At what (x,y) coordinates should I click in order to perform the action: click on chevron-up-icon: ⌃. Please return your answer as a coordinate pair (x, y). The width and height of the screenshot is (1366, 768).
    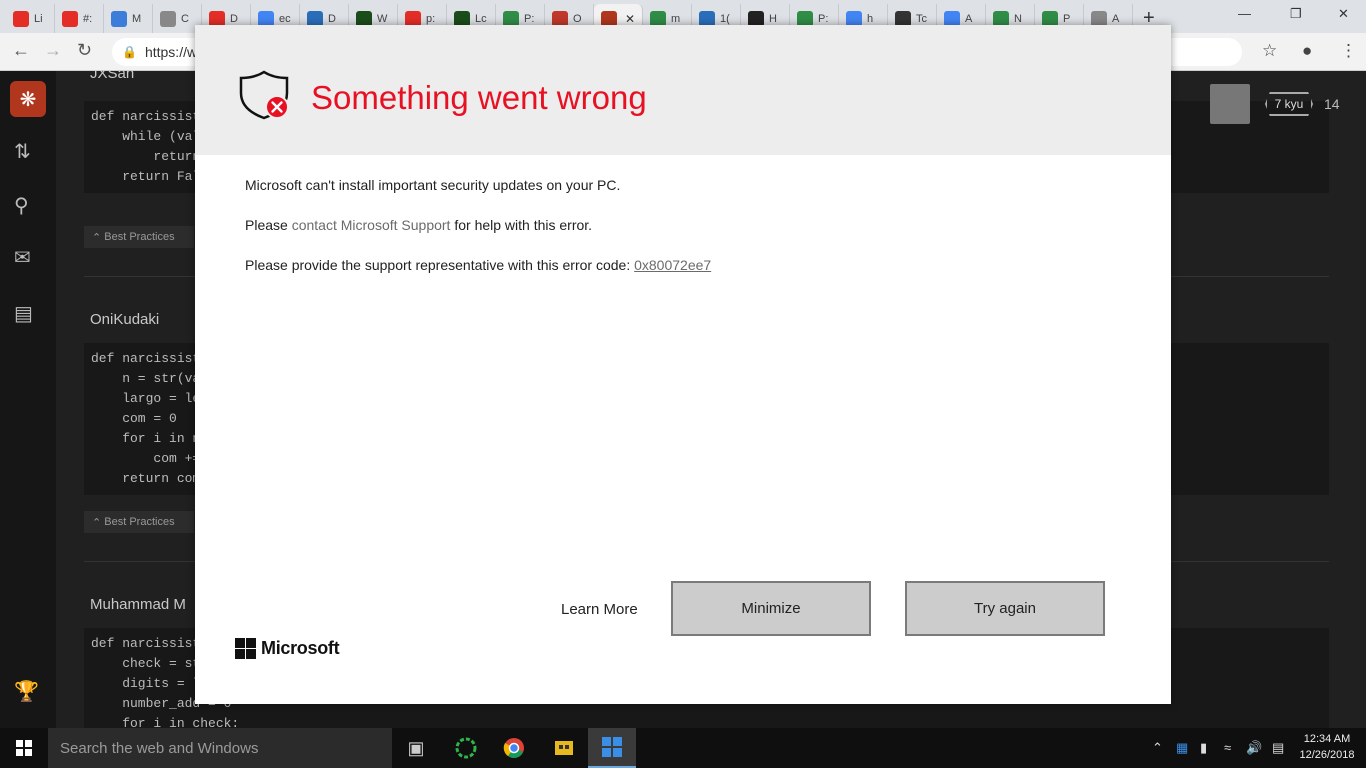
    Looking at the image, I should click on (1157, 748).